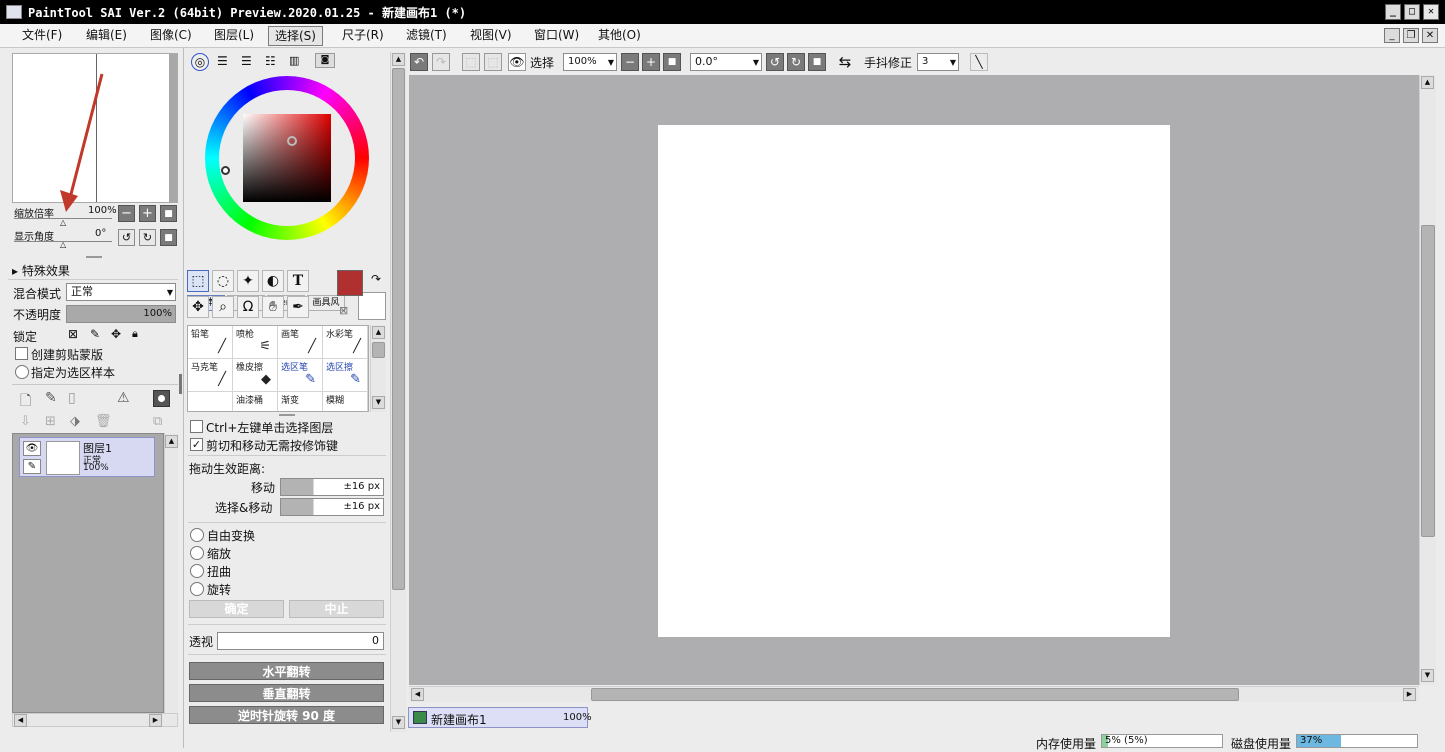  Describe the element at coordinates (493, 62) in the screenshot. I see `invert-selection-icon: ⬚` at that location.